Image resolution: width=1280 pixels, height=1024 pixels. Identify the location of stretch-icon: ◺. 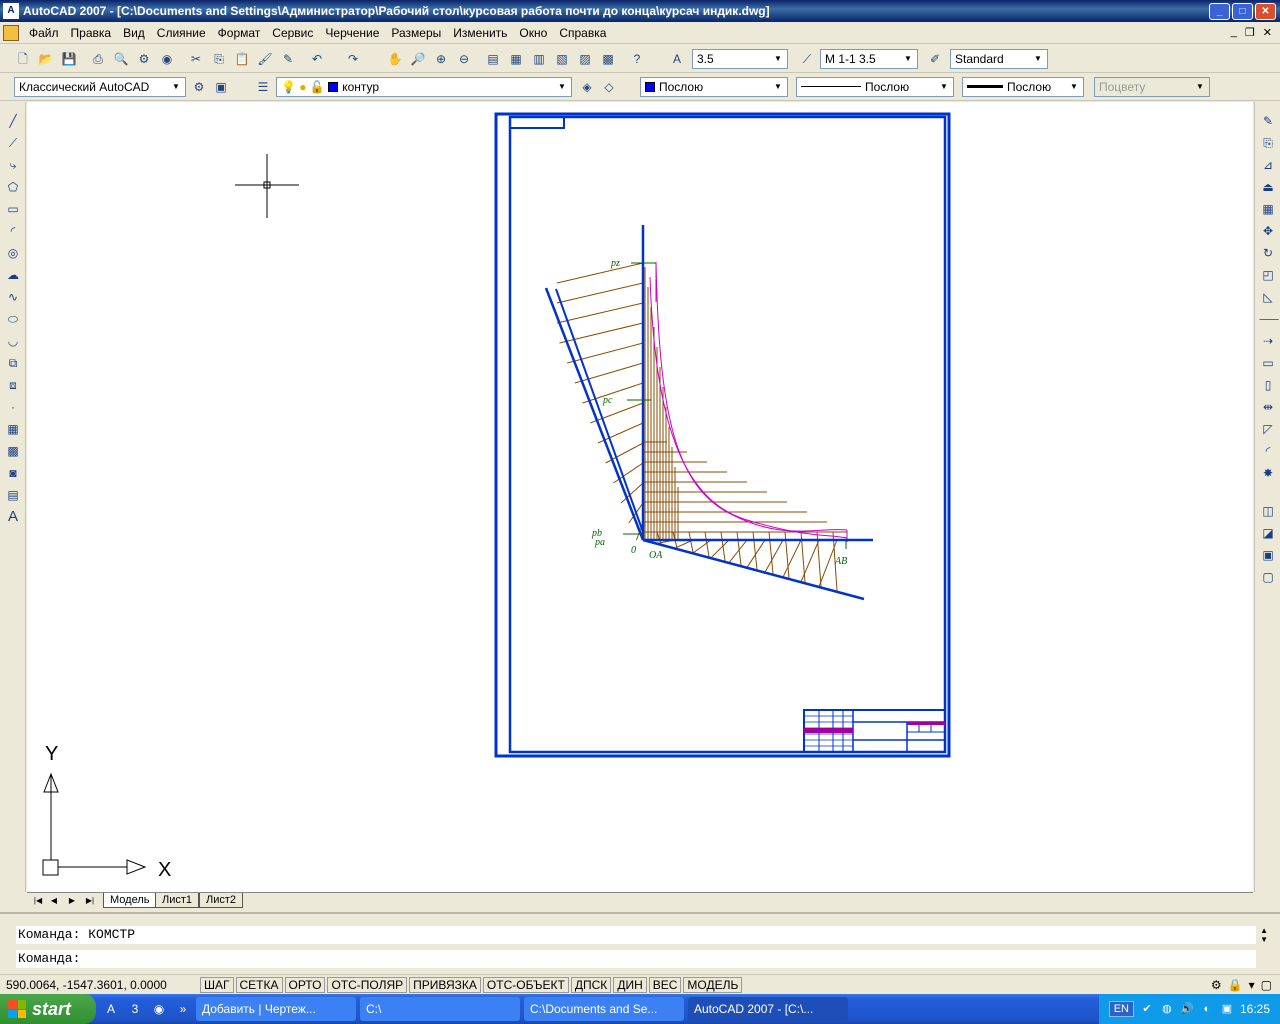
(1268, 297).